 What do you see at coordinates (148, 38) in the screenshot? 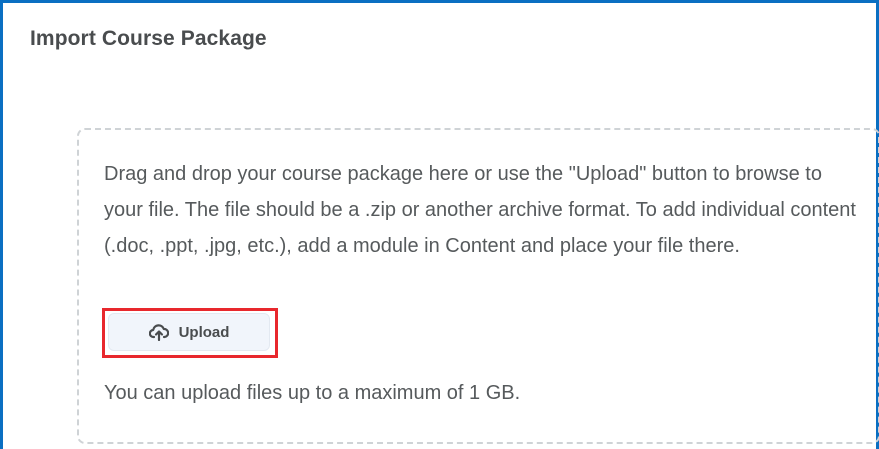
I see `page-title: Import Course Package` at bounding box center [148, 38].